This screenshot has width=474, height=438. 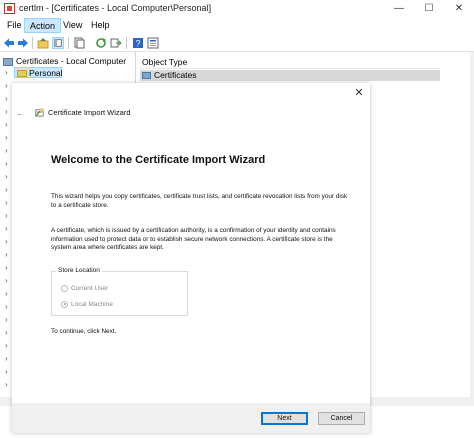 What do you see at coordinates (472, 224) in the screenshot?
I see `vertical-scrollbar` at bounding box center [472, 224].